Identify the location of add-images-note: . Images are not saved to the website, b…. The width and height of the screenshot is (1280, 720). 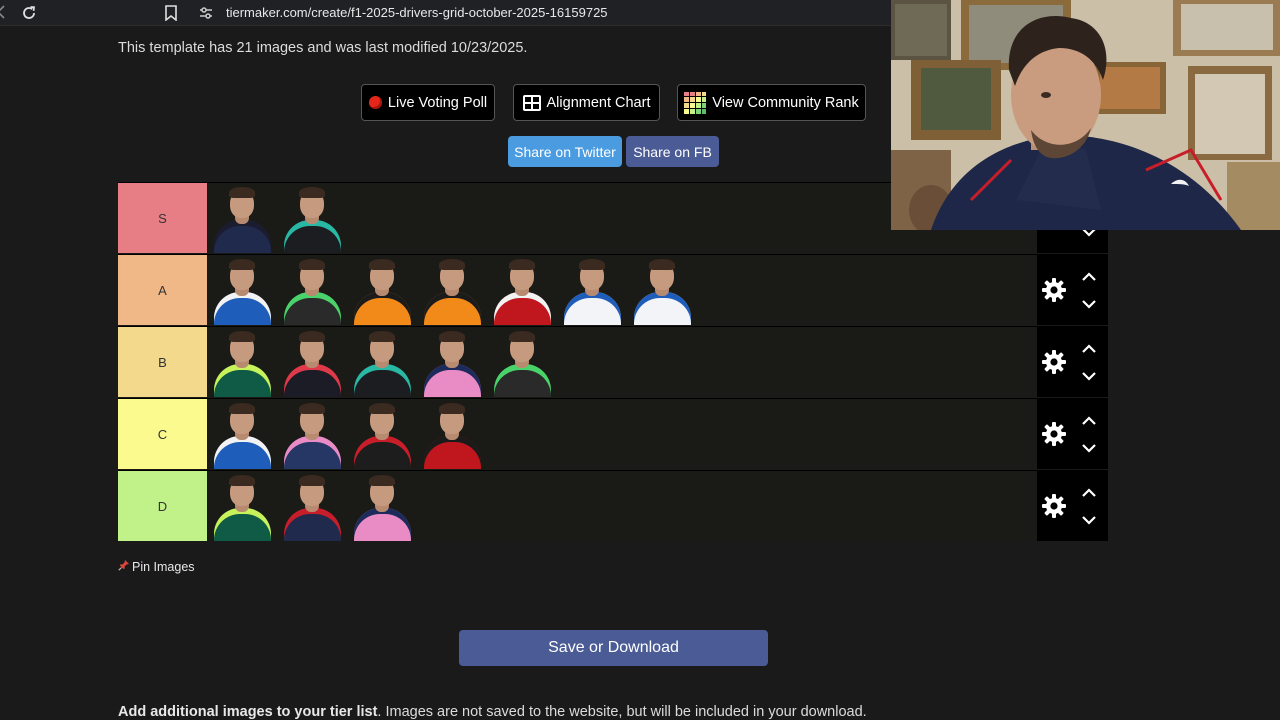
(622, 712).